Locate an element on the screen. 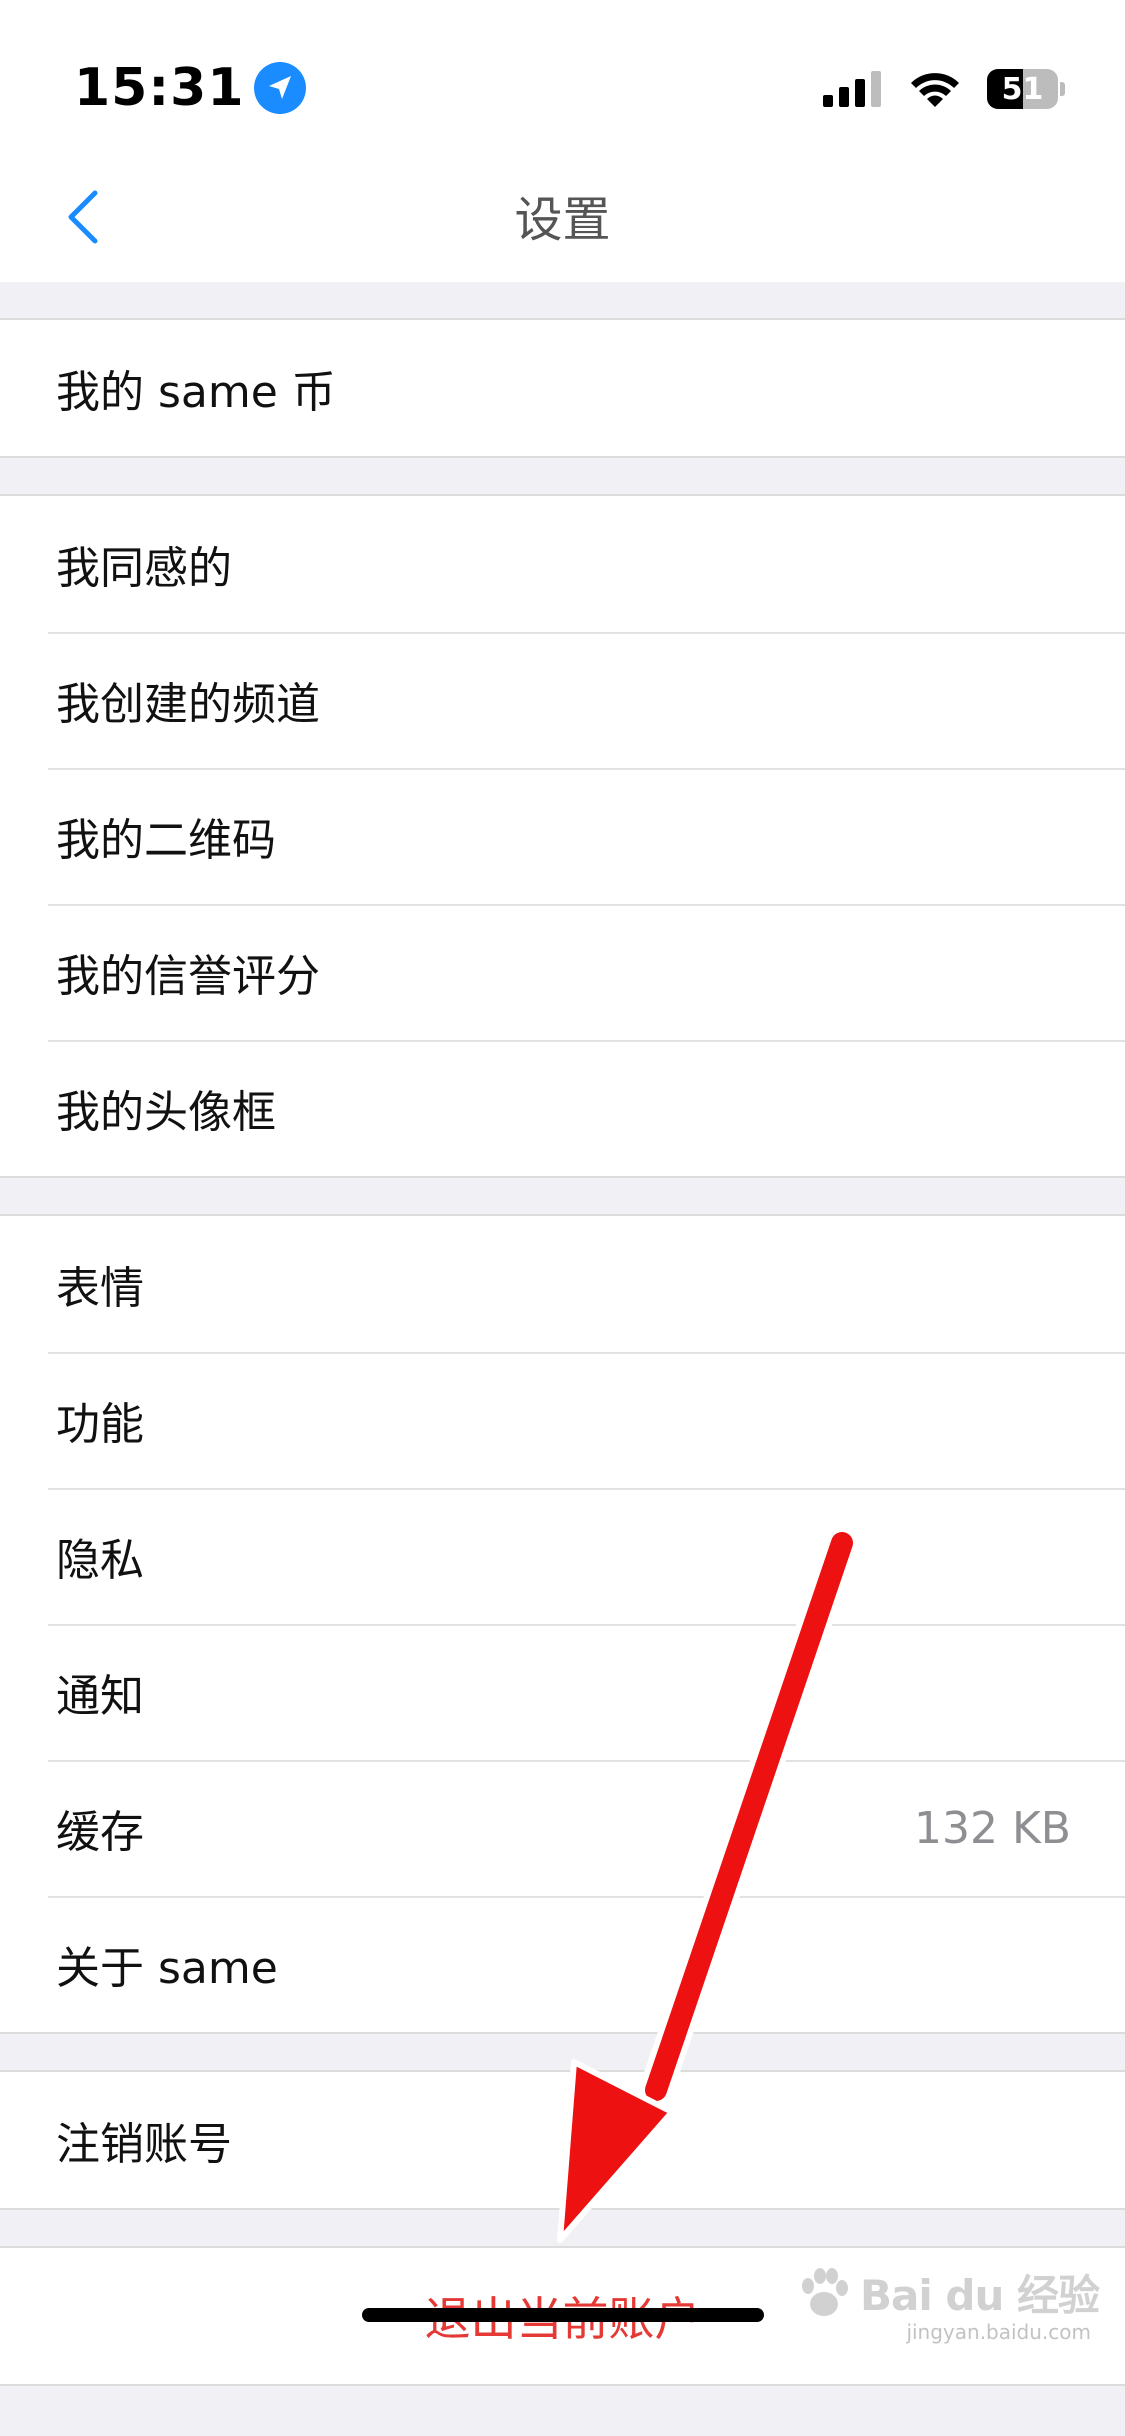  status-time: 15:31 is located at coordinates (159, 88).